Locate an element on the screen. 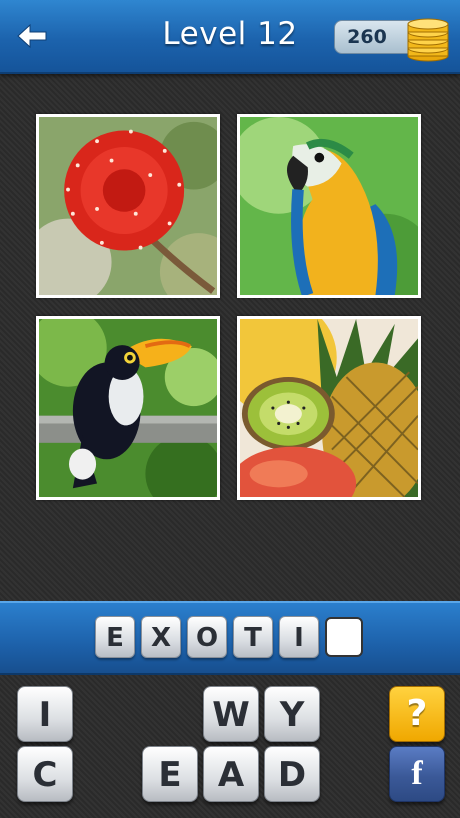  letter-key: Y is located at coordinates (292, 714).